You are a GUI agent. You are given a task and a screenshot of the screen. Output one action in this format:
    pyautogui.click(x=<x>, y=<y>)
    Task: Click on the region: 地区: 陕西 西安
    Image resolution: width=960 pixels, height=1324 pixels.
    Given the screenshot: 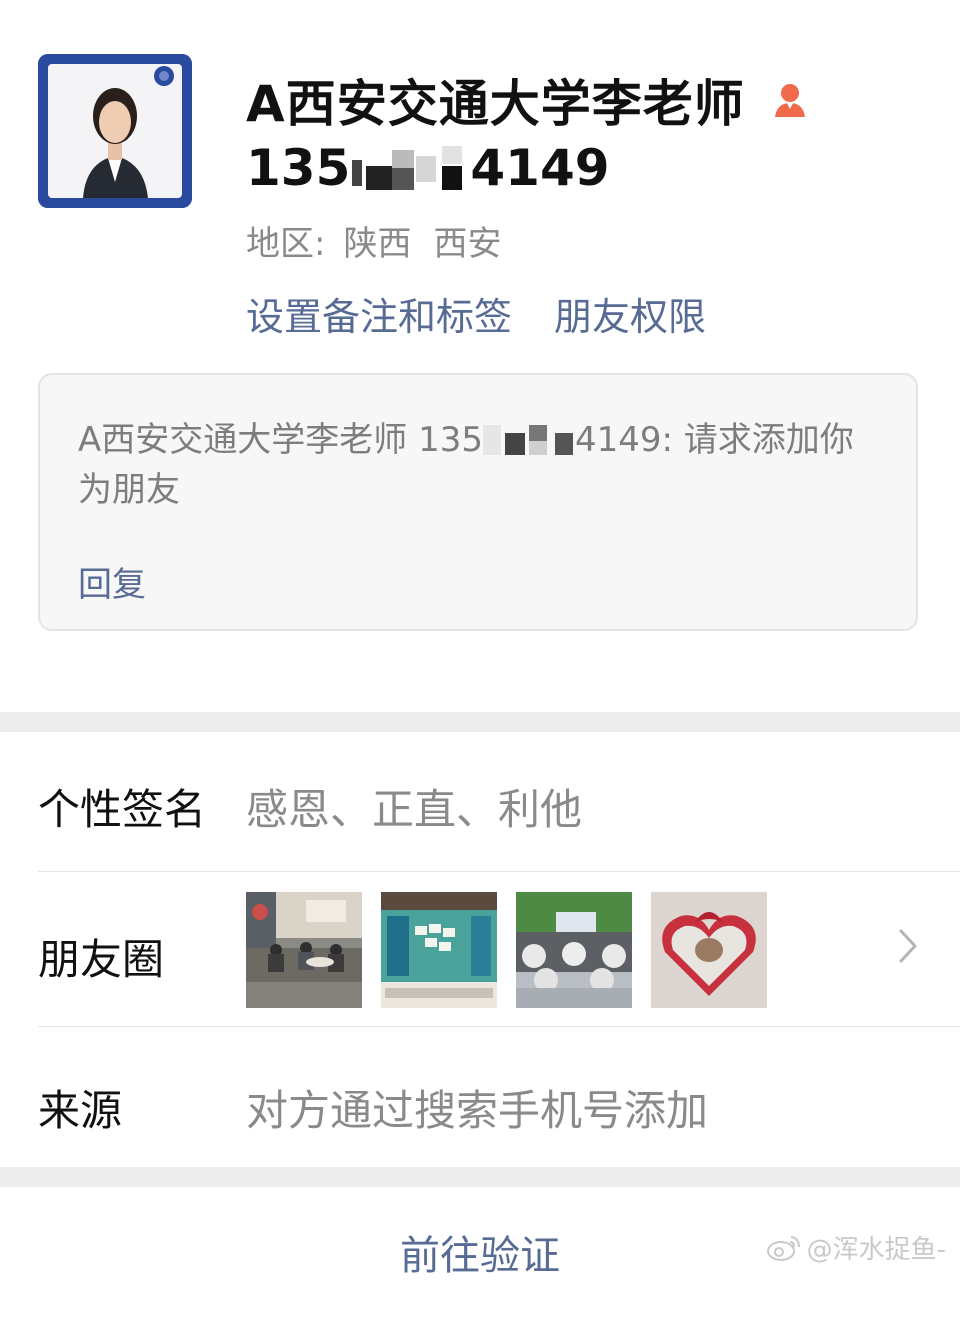 What is the action you would take?
    pyautogui.click(x=373, y=240)
    